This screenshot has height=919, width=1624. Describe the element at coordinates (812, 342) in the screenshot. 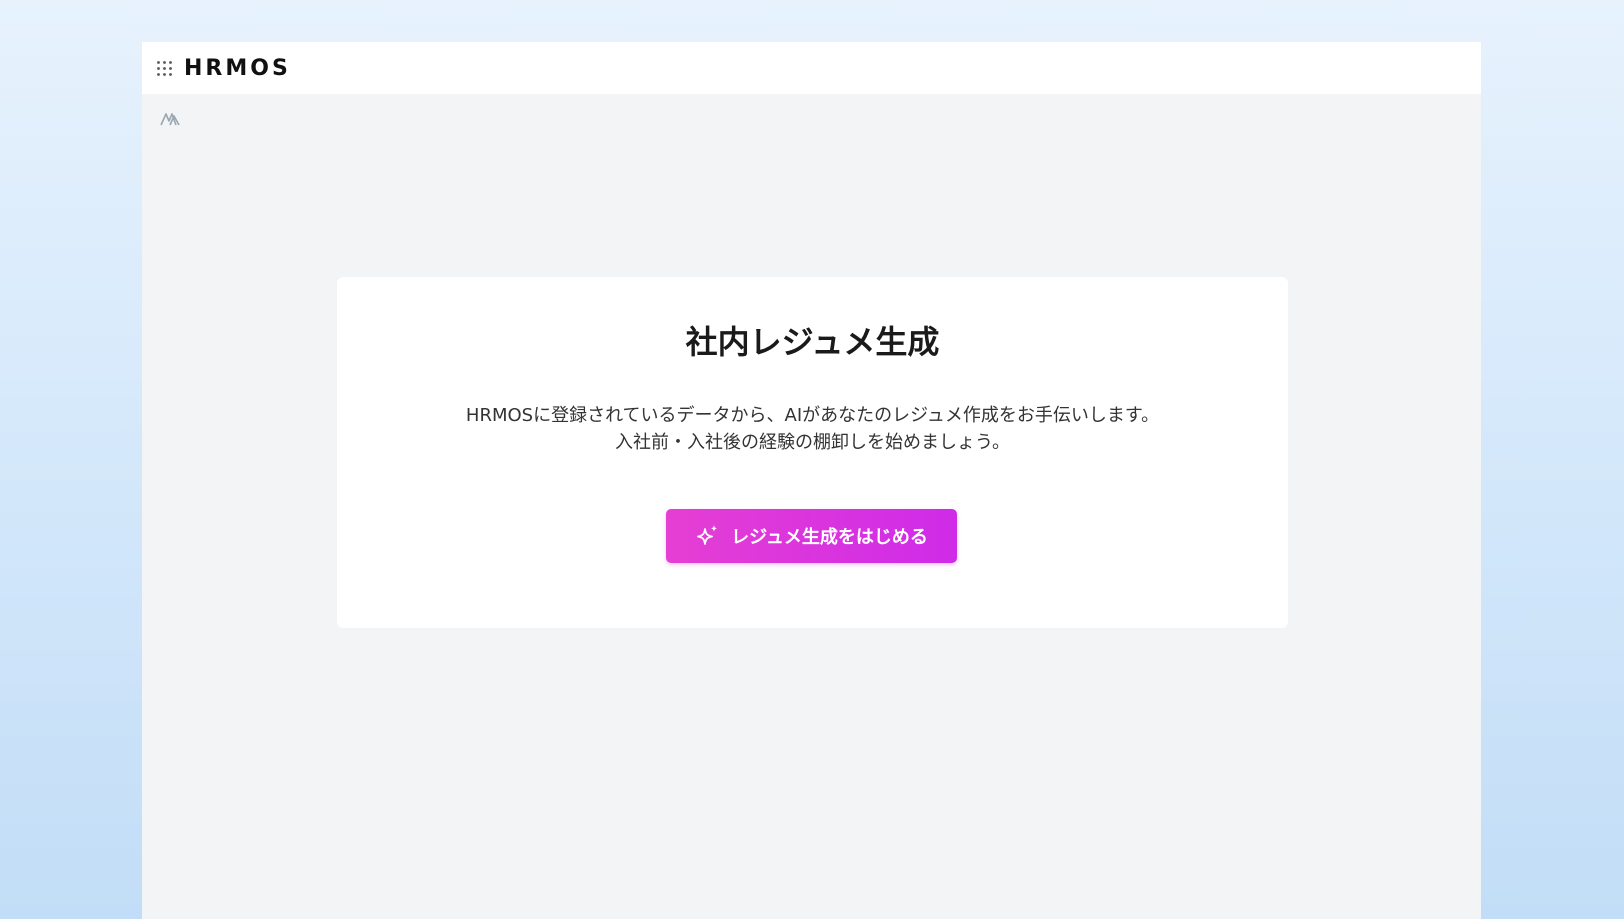

I see `page-title: 社内レジュメ生成` at that location.